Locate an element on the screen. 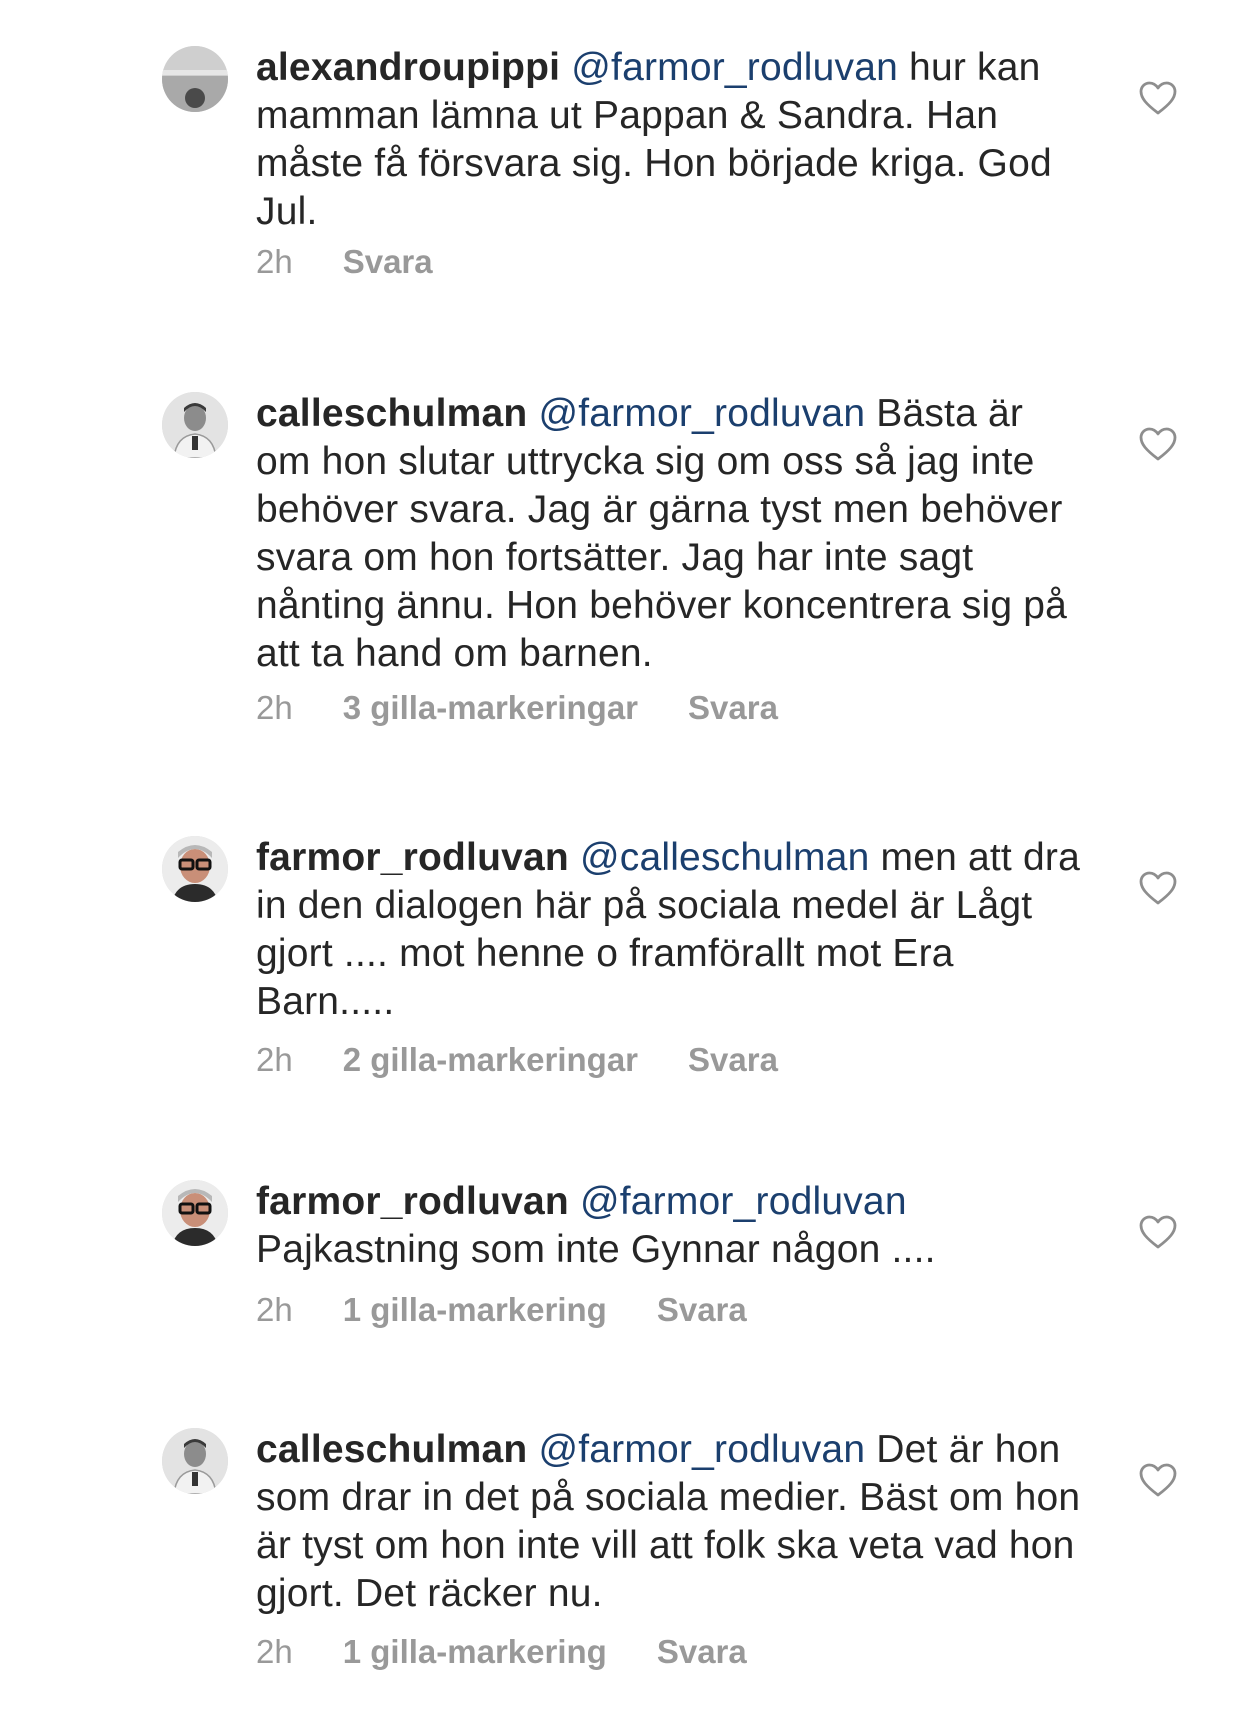  comment-meta: 2h 3 gilla-markeringar Svara is located at coordinates (517, 708).